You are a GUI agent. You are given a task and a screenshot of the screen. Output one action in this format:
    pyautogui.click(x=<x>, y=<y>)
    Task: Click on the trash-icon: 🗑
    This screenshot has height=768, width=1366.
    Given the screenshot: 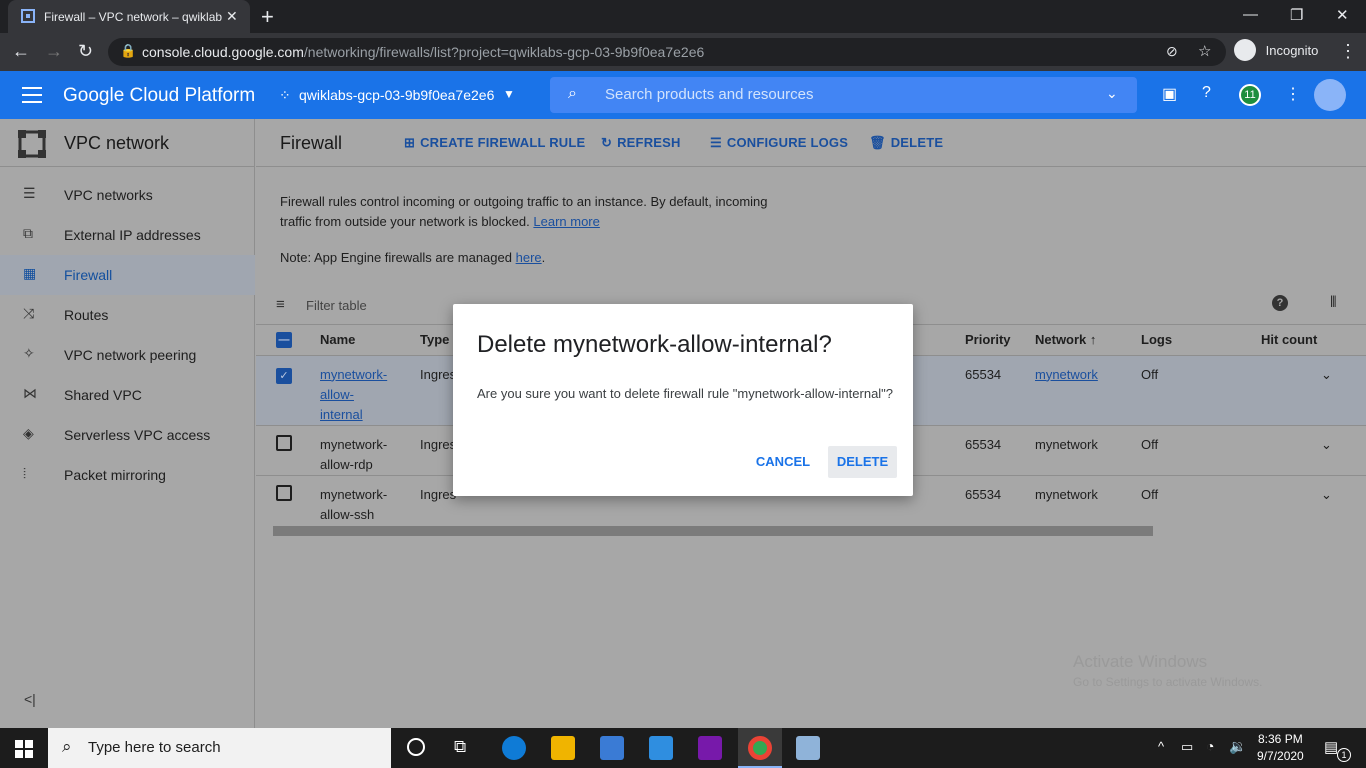 What is the action you would take?
    pyautogui.click(x=877, y=142)
    